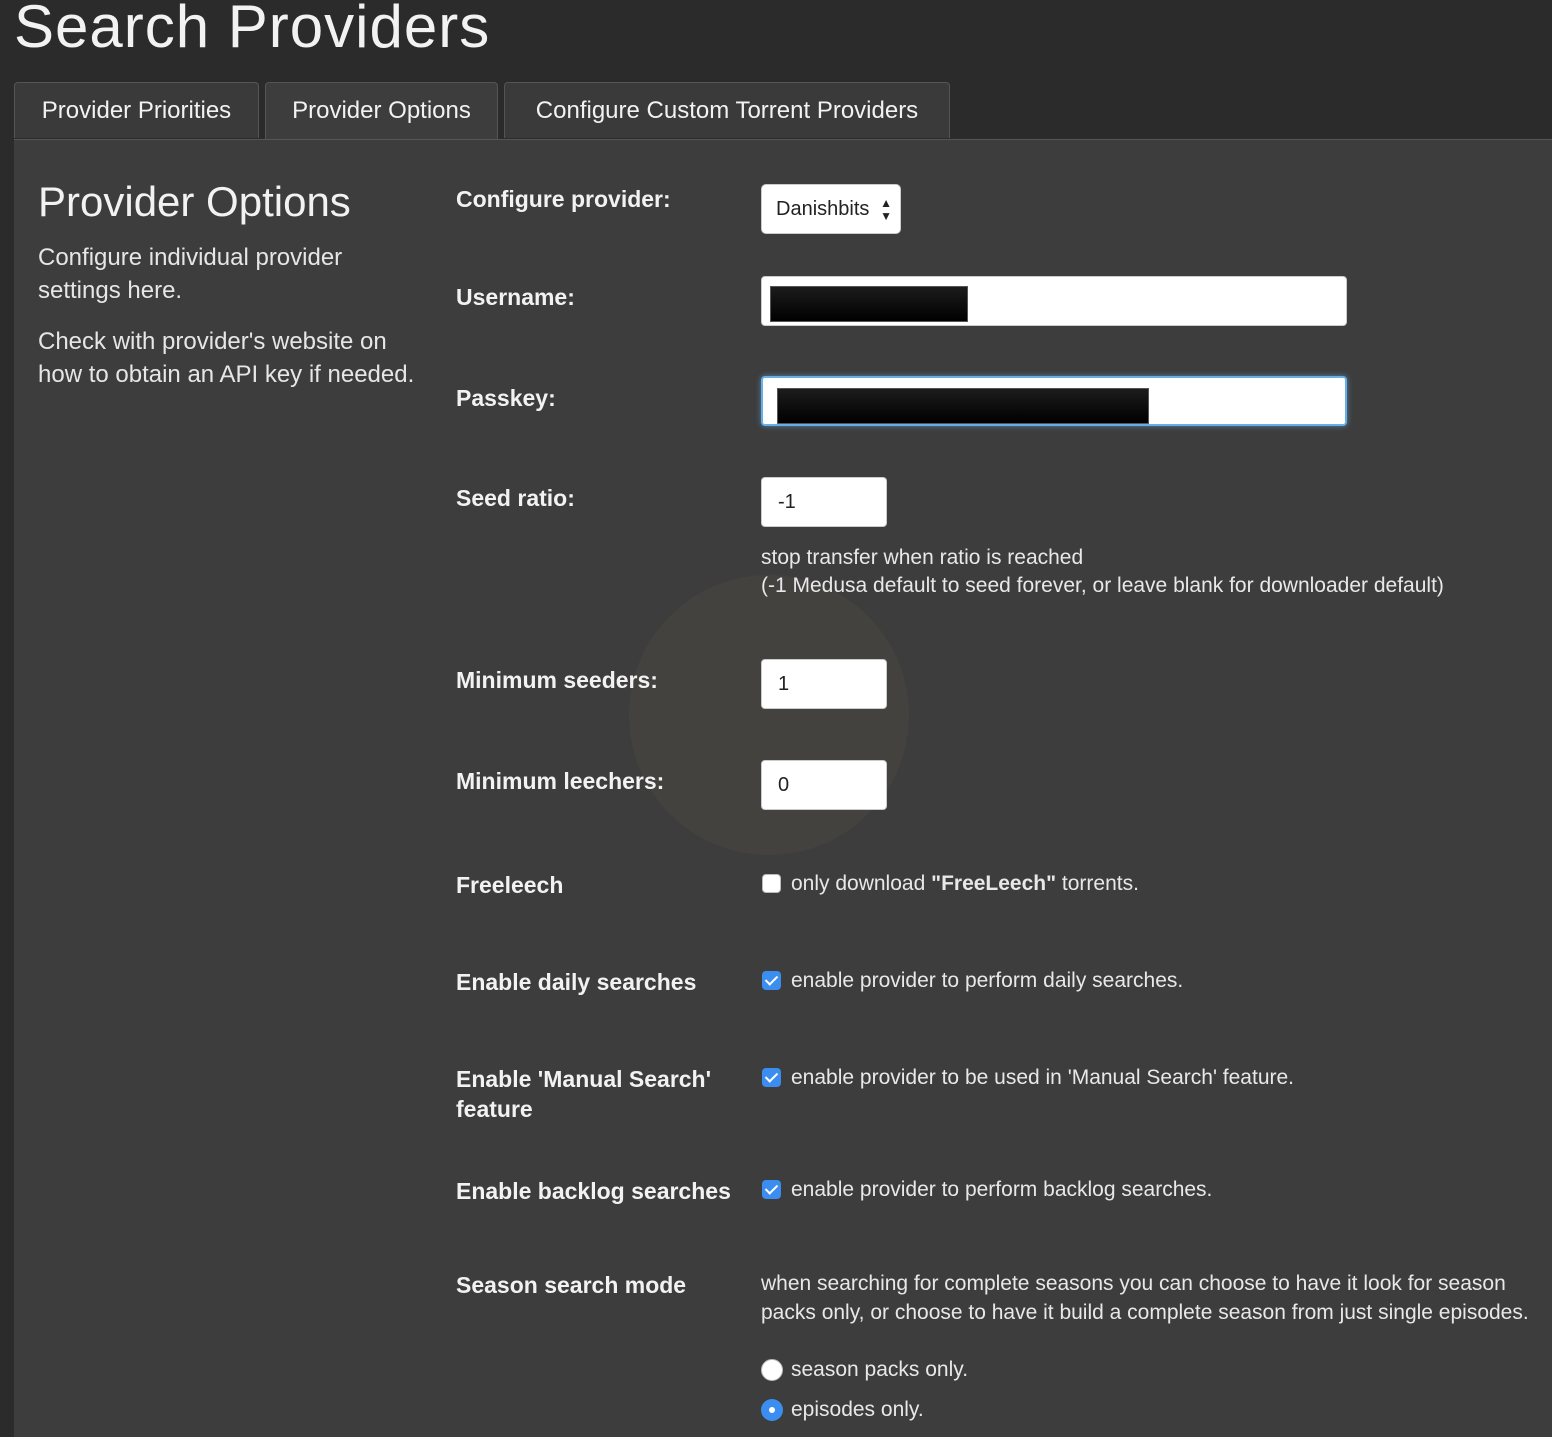  What do you see at coordinates (194, 201) in the screenshot?
I see `section-heading: Provider Options` at bounding box center [194, 201].